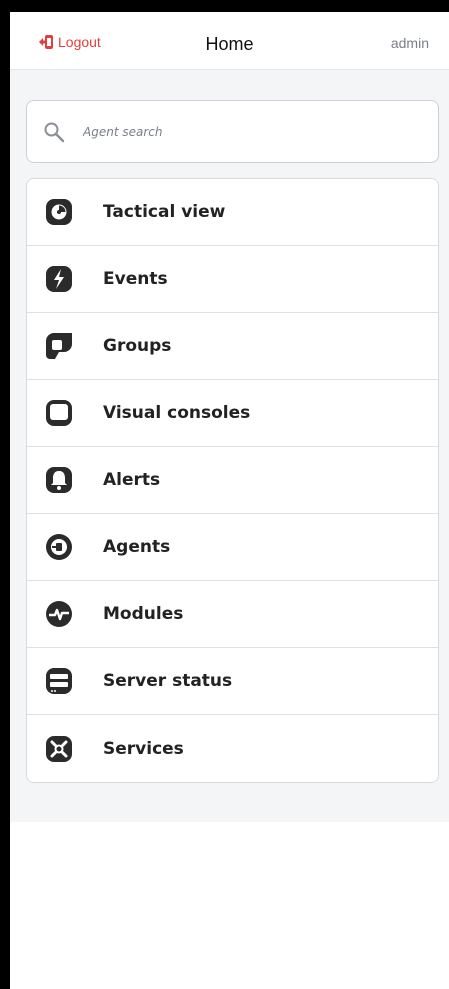 The height and width of the screenshot is (989, 449). I want to click on menu-item-label: Modules, so click(143, 614).